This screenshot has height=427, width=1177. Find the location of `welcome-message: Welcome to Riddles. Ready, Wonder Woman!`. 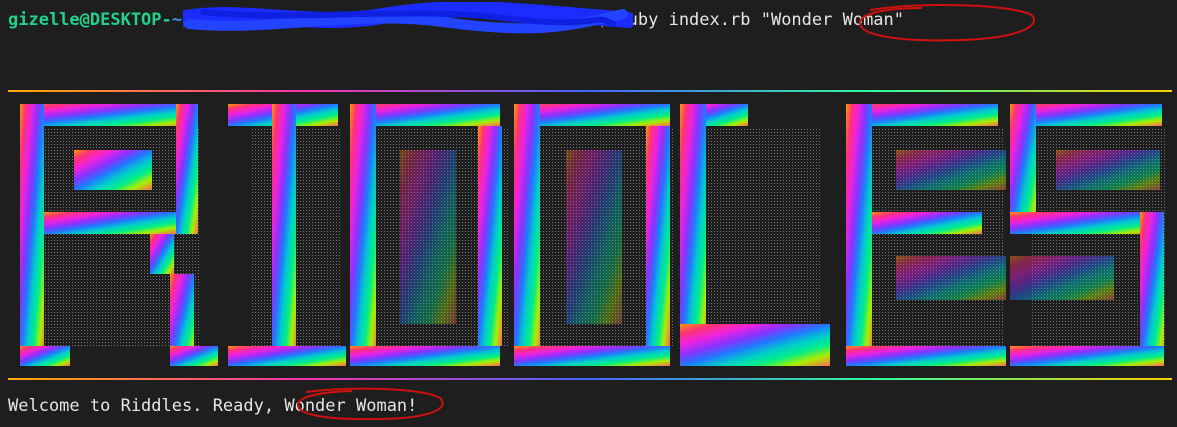

welcome-message: Welcome to Riddles. Ready, Wonder Woman! is located at coordinates (212, 406).